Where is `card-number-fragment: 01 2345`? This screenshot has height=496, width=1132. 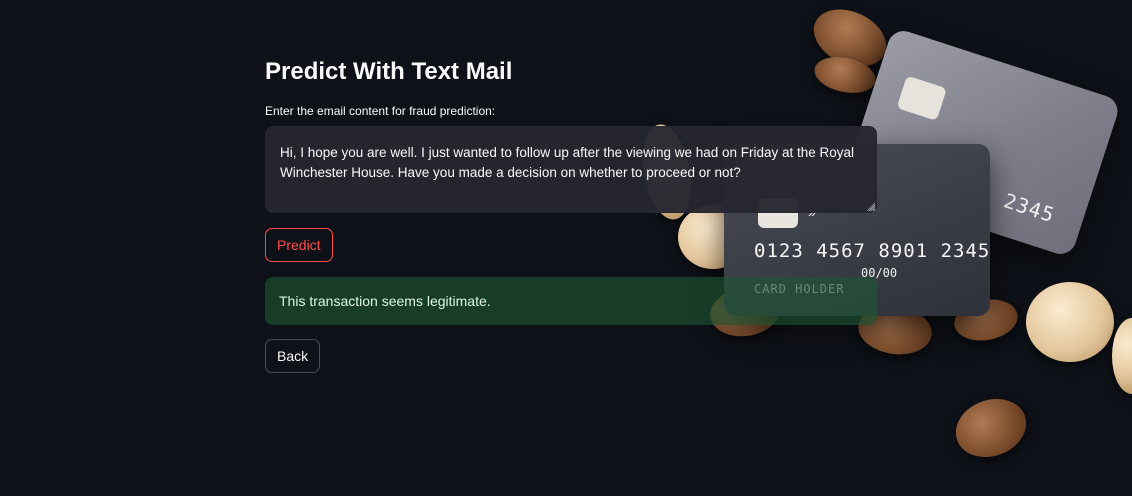
card-number-fragment: 01 2345 is located at coordinates (1010, 202).